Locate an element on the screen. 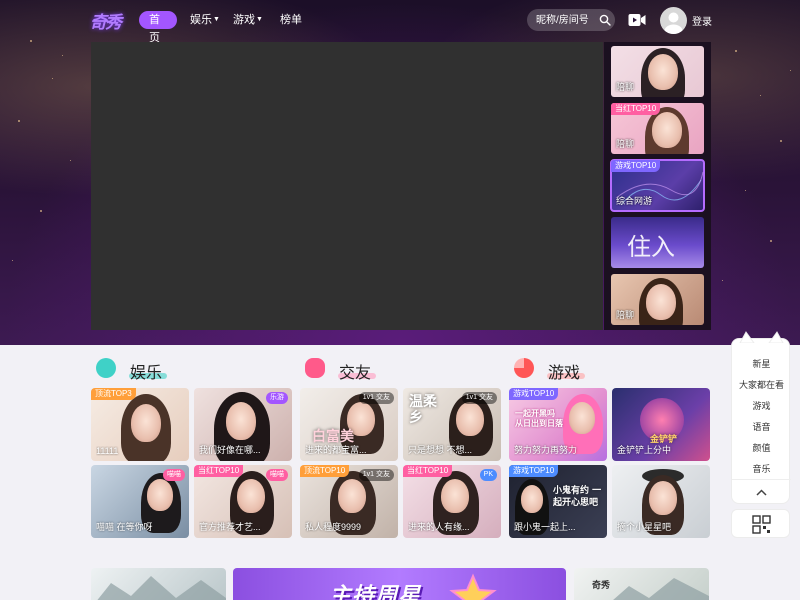  qr-code-icon is located at coordinates (761, 524).